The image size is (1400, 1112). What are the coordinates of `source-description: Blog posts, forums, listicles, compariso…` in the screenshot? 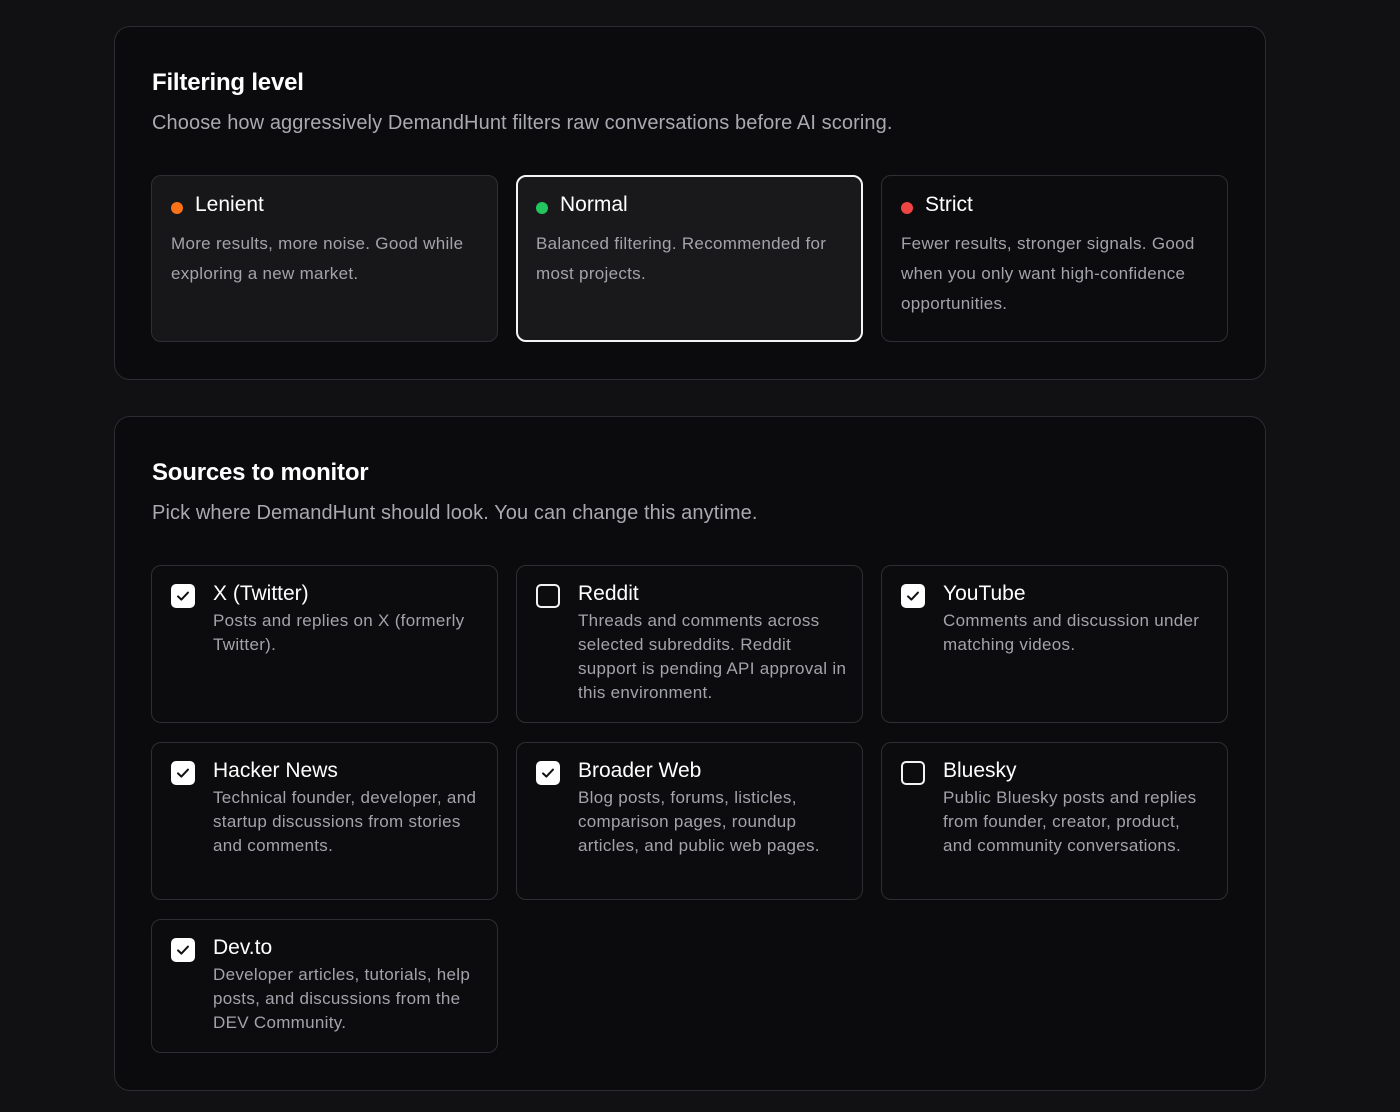 It's located at (699, 821).